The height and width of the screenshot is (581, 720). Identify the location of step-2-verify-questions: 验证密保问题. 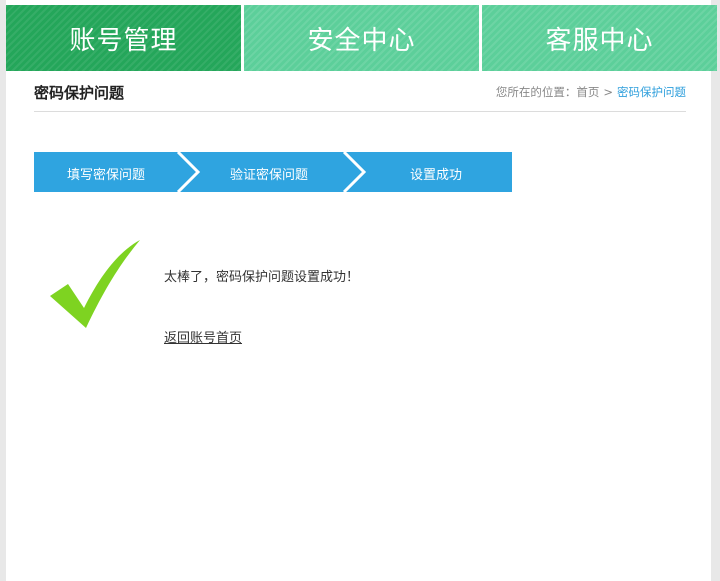
(268, 175).